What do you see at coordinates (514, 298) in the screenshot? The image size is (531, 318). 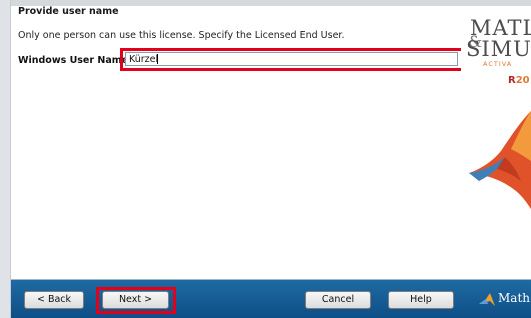 I see `mathworks-wordmark: Math` at bounding box center [514, 298].